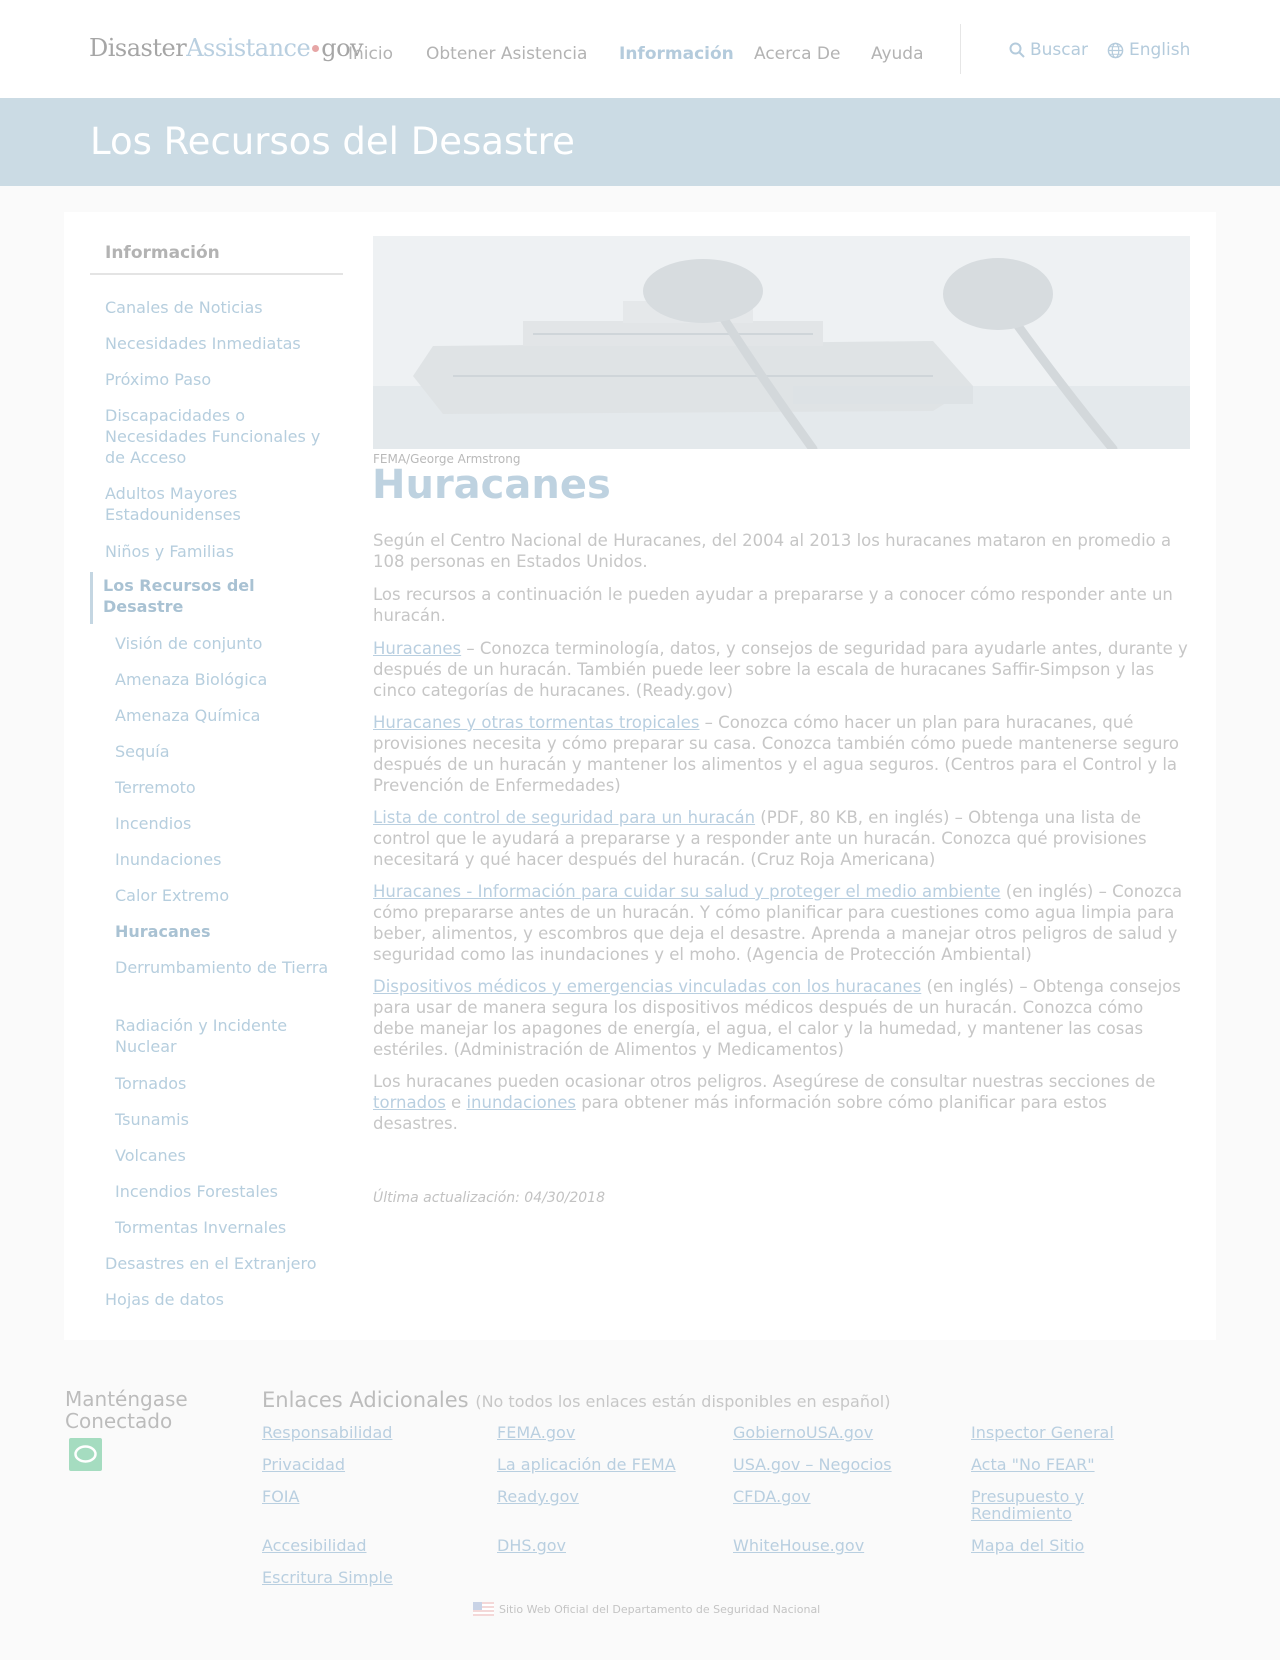 The image size is (1280, 1660). What do you see at coordinates (456, 1102) in the screenshot?
I see `closing-text-2: e` at bounding box center [456, 1102].